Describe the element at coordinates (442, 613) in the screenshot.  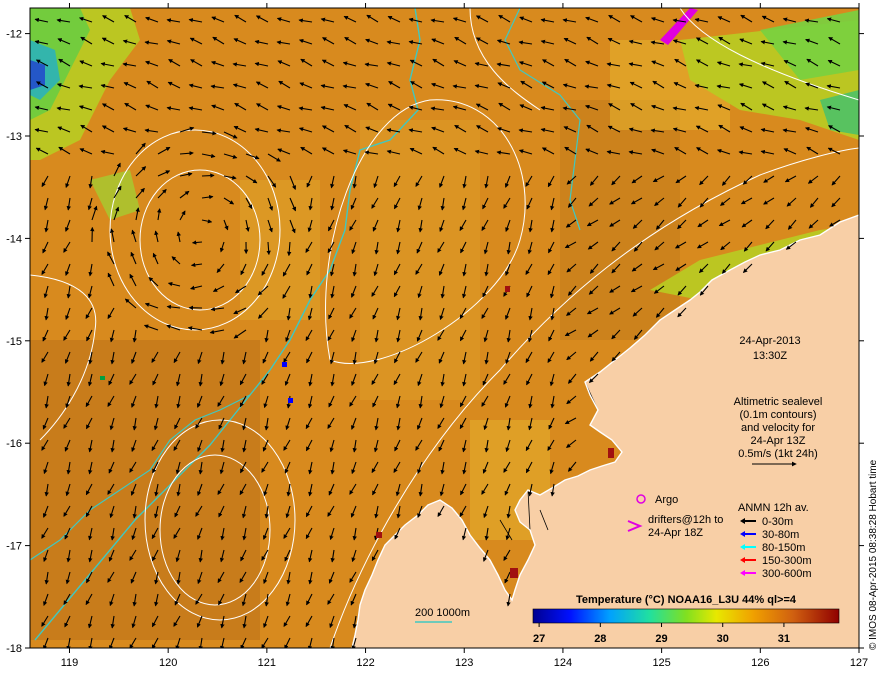
I see `svg-text: 200 1000m` at that location.